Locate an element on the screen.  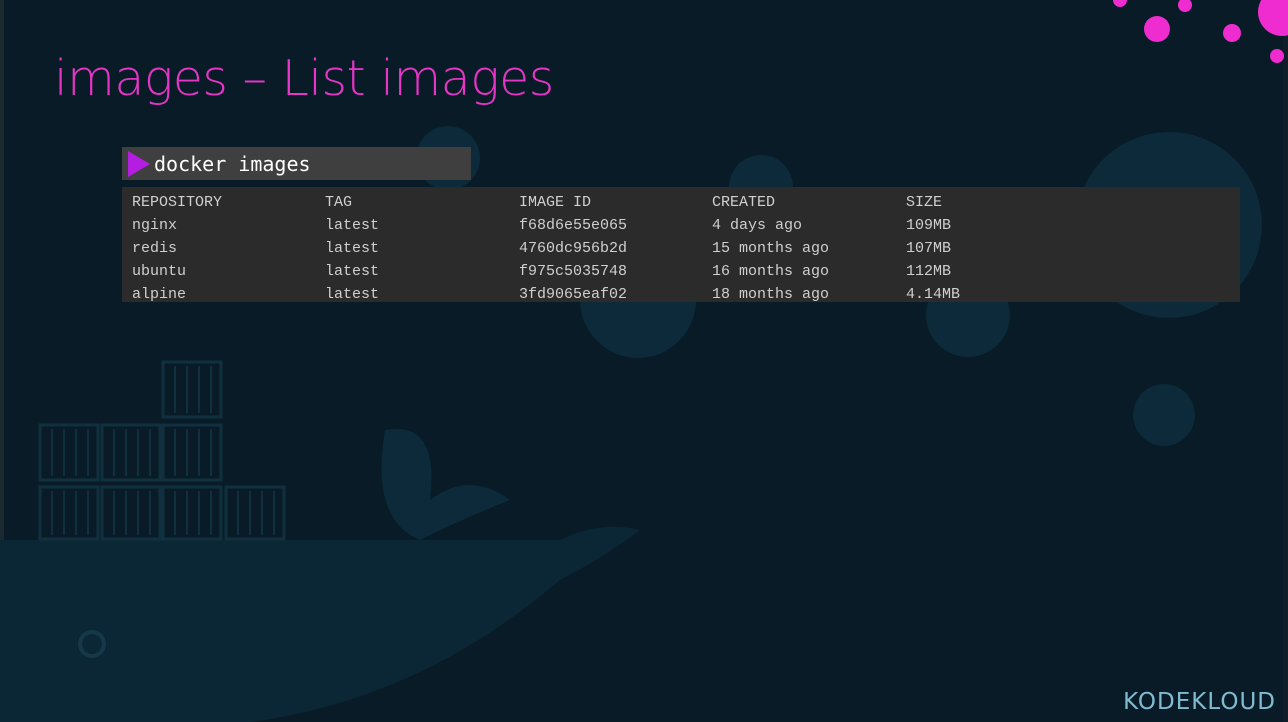
cell-created: 4 days ago is located at coordinates (757, 225).